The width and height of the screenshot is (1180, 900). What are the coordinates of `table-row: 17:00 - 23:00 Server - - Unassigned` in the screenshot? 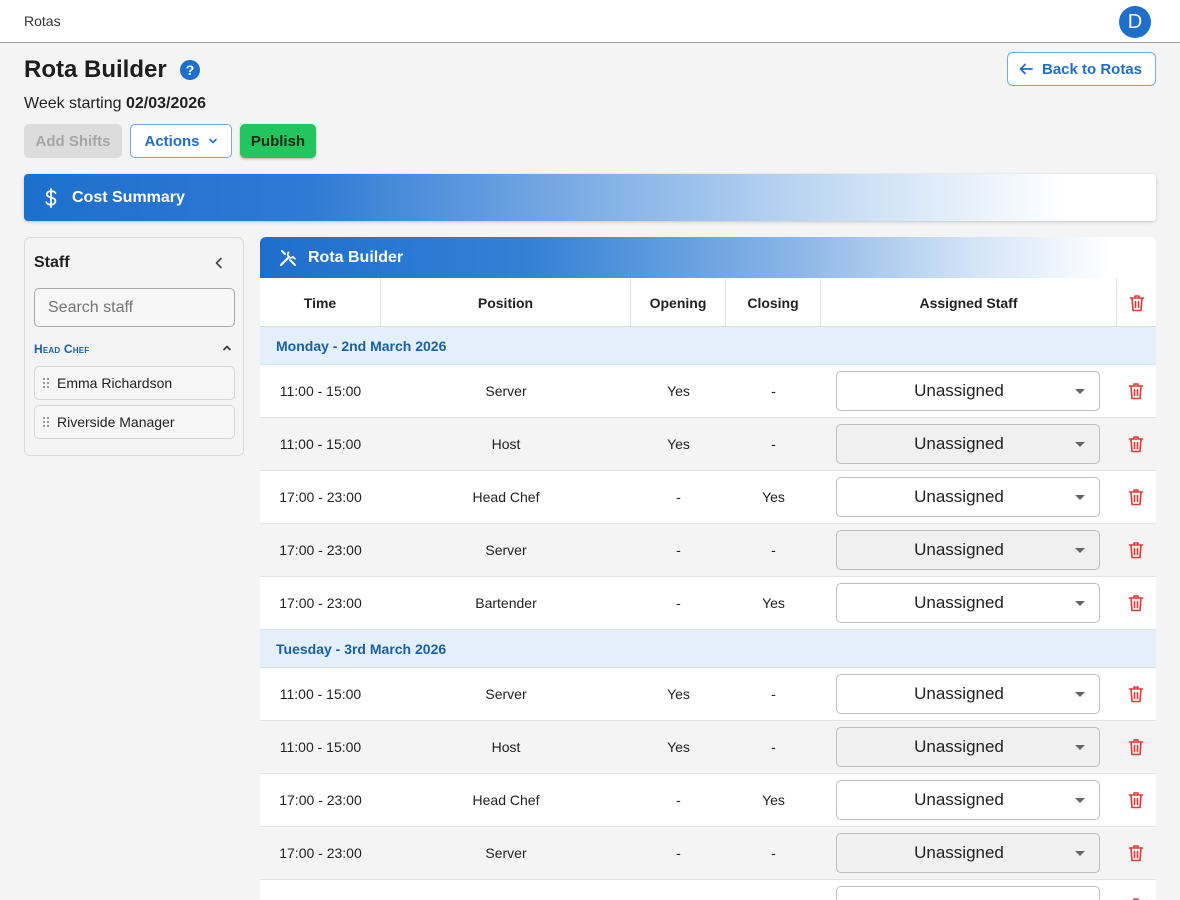 It's located at (708, 853).